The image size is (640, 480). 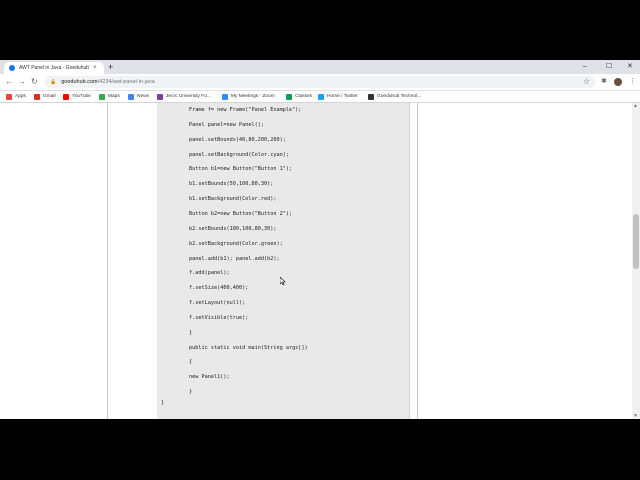 What do you see at coordinates (635, 106) in the screenshot?
I see `scroll-up-arrow-icon: ▲` at bounding box center [635, 106].